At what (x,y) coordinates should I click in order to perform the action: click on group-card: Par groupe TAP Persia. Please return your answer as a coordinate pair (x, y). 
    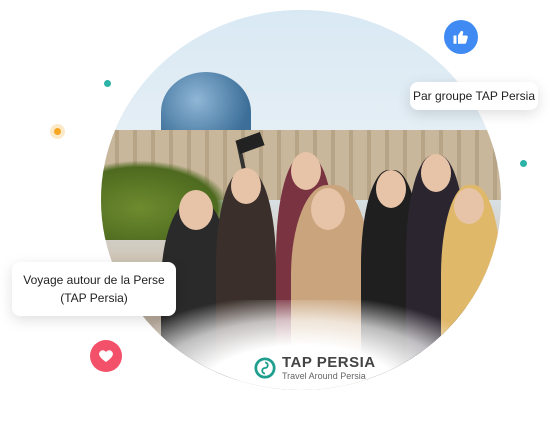
    Looking at the image, I should click on (474, 96).